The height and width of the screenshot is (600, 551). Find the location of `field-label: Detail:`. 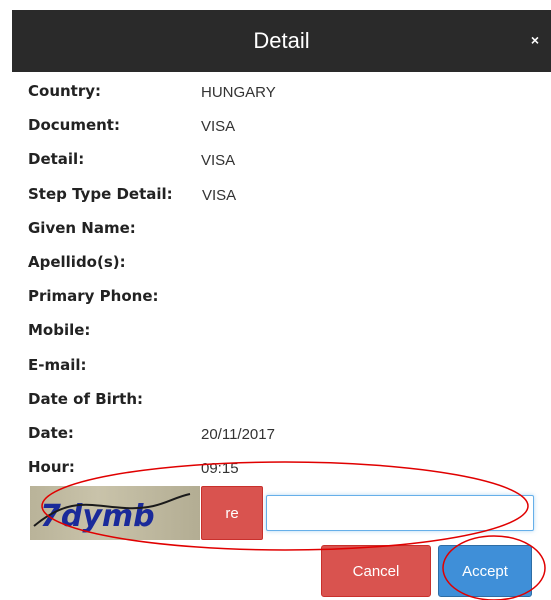

field-label: Detail: is located at coordinates (56, 159).